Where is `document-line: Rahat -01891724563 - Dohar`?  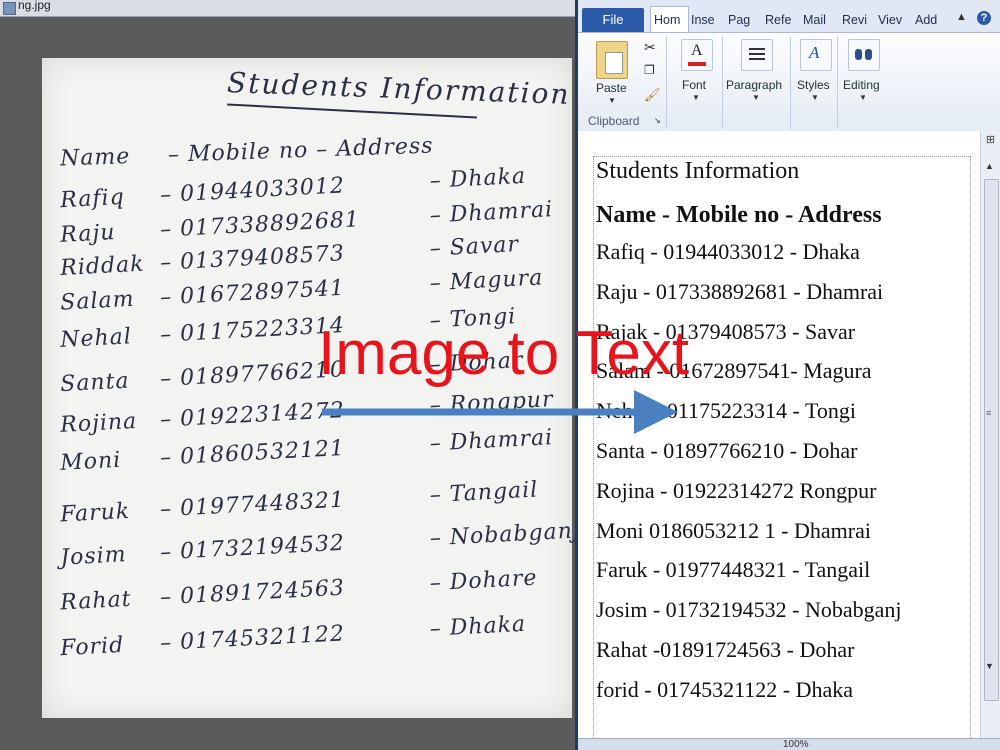 document-line: Rahat -01891724563 - Dohar is located at coordinates (786, 650).